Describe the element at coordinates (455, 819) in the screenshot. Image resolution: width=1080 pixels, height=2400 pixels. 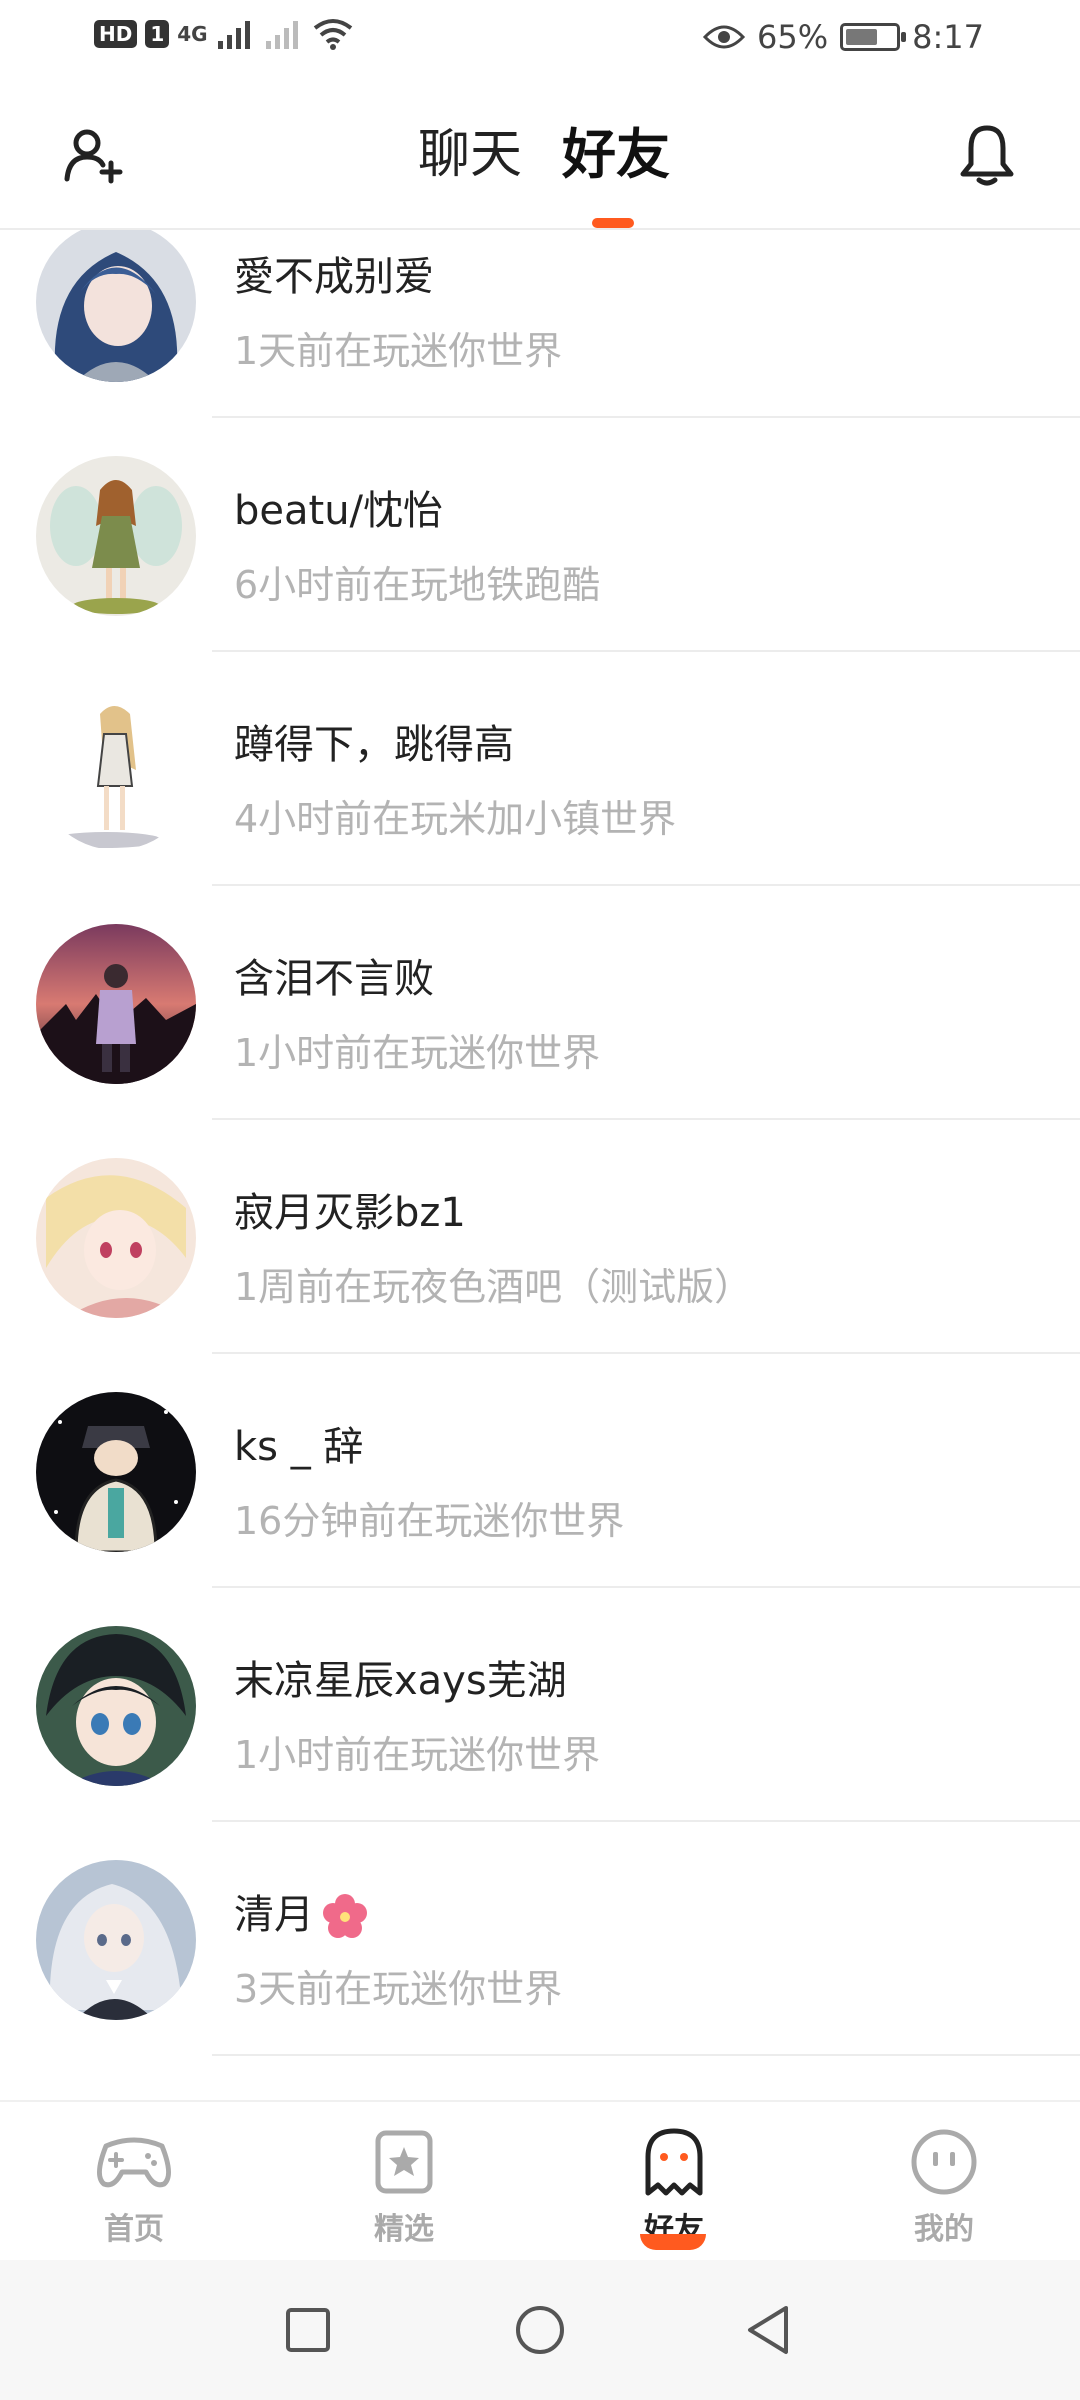
I see `friend-status: 4小时前在玩米加小镇世界` at that location.